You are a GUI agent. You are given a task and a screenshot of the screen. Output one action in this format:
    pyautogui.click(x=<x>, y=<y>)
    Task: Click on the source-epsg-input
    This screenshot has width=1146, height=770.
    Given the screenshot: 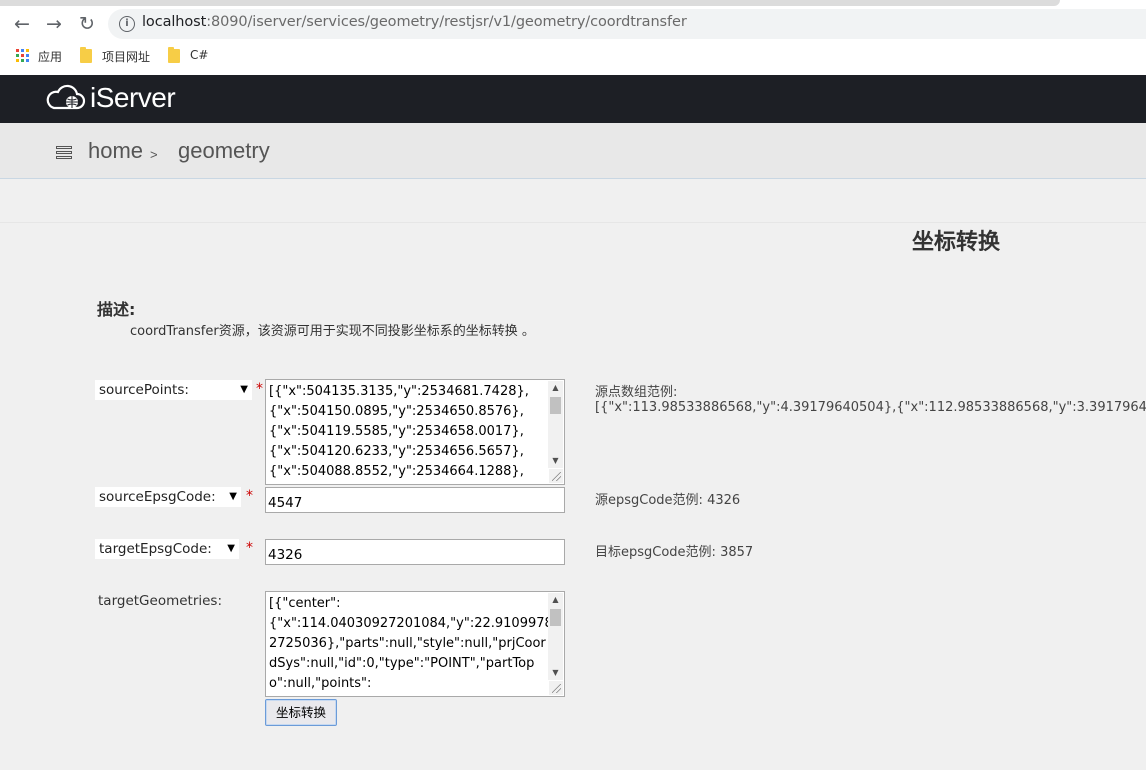 What is the action you would take?
    pyautogui.click(x=415, y=500)
    